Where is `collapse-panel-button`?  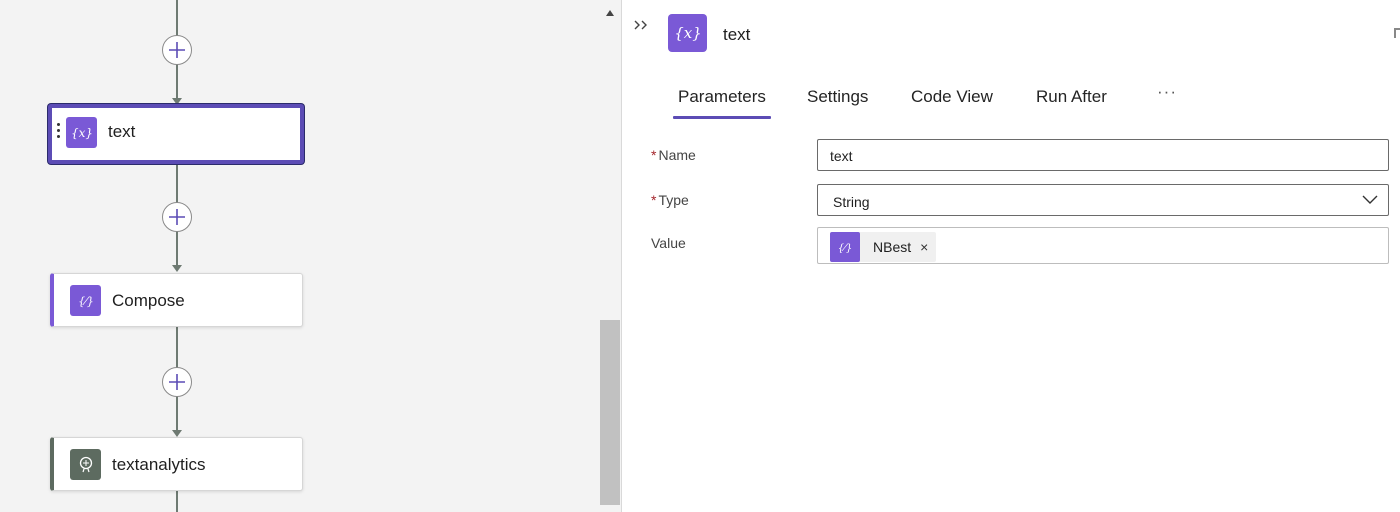 collapse-panel-button is located at coordinates (643, 26).